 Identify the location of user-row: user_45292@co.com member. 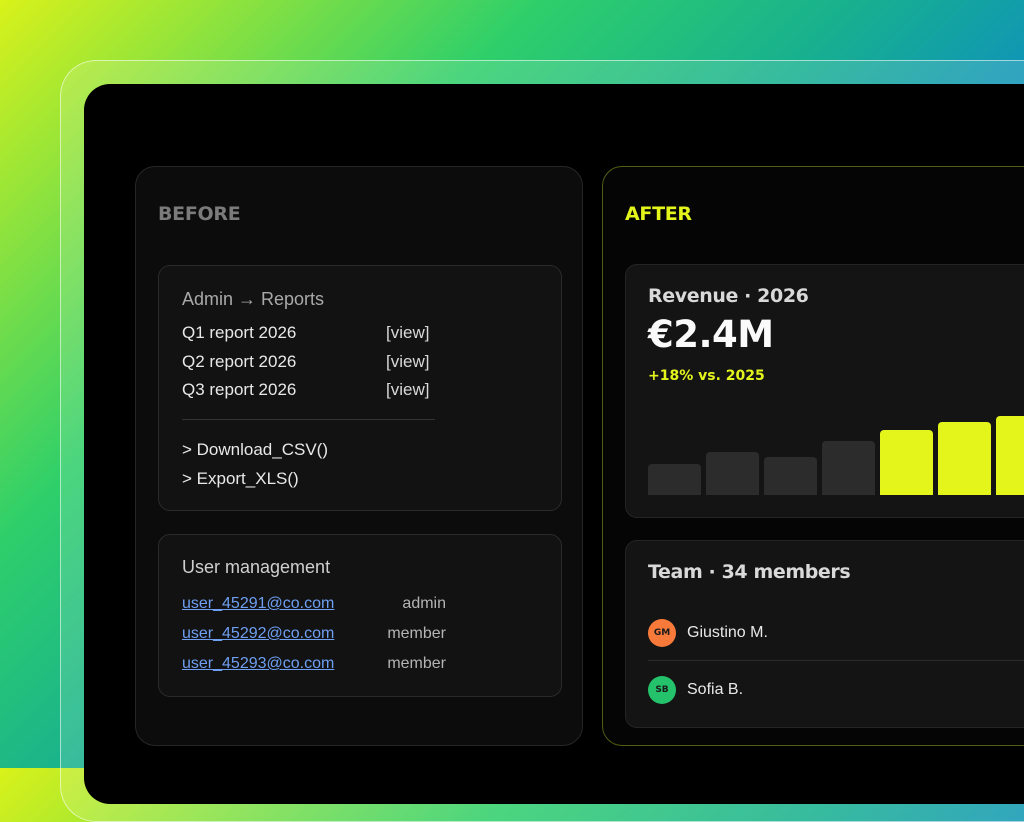
(317, 636).